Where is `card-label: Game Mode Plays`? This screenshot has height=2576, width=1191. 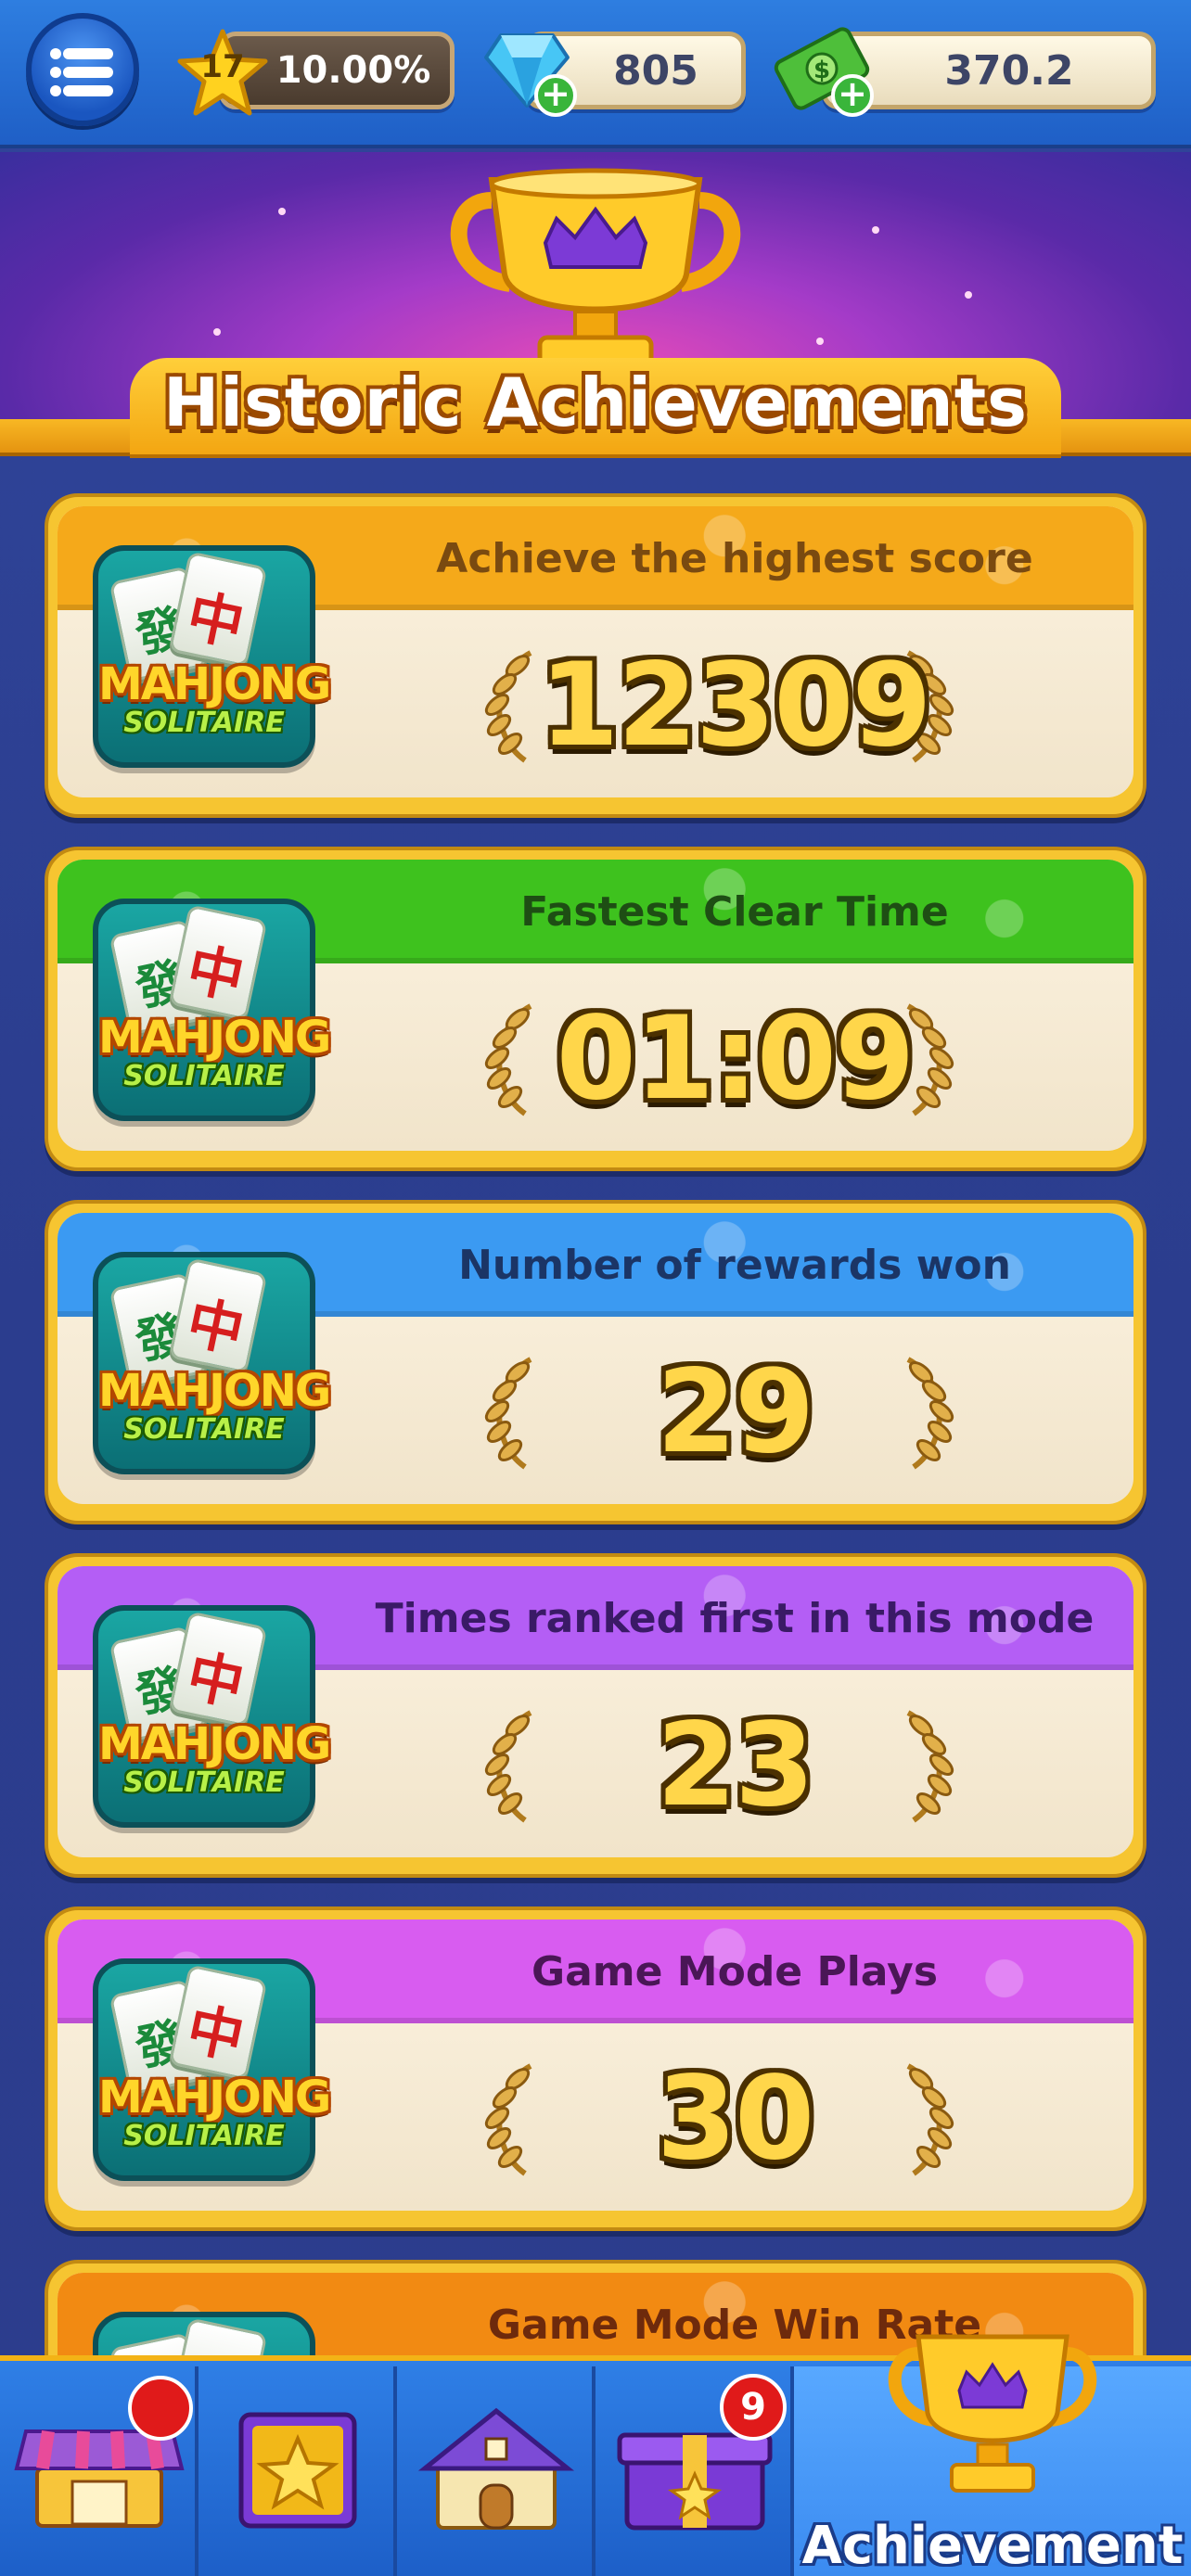
card-label: Game Mode Plays is located at coordinates (735, 1971).